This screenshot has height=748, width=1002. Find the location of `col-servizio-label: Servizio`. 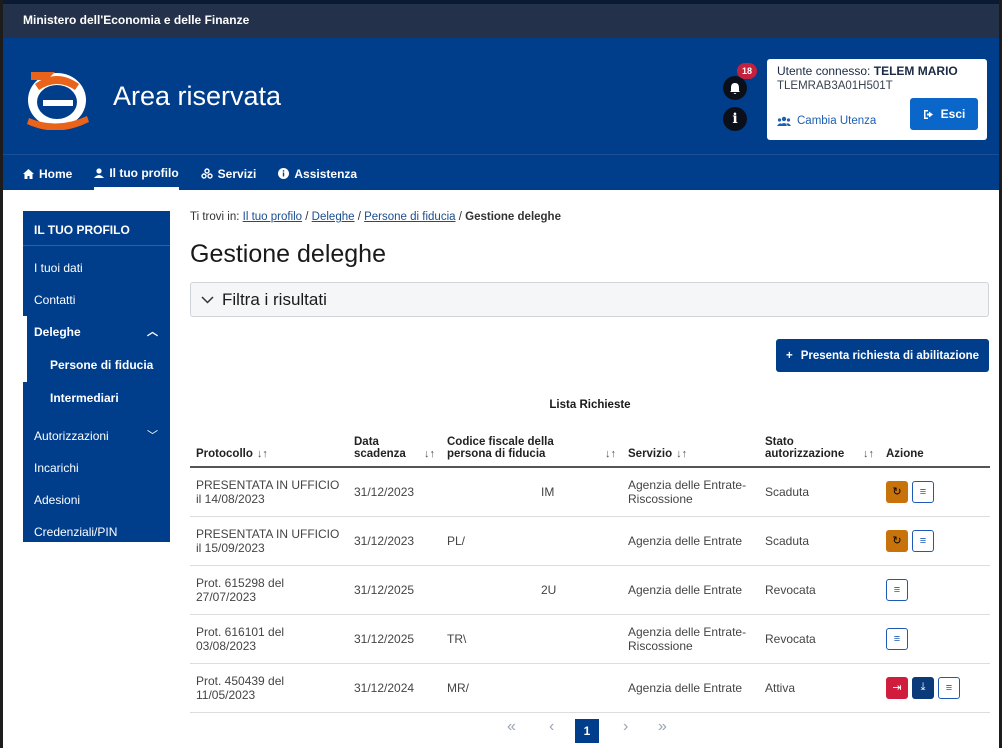

col-servizio-label: Servizio is located at coordinates (650, 454).